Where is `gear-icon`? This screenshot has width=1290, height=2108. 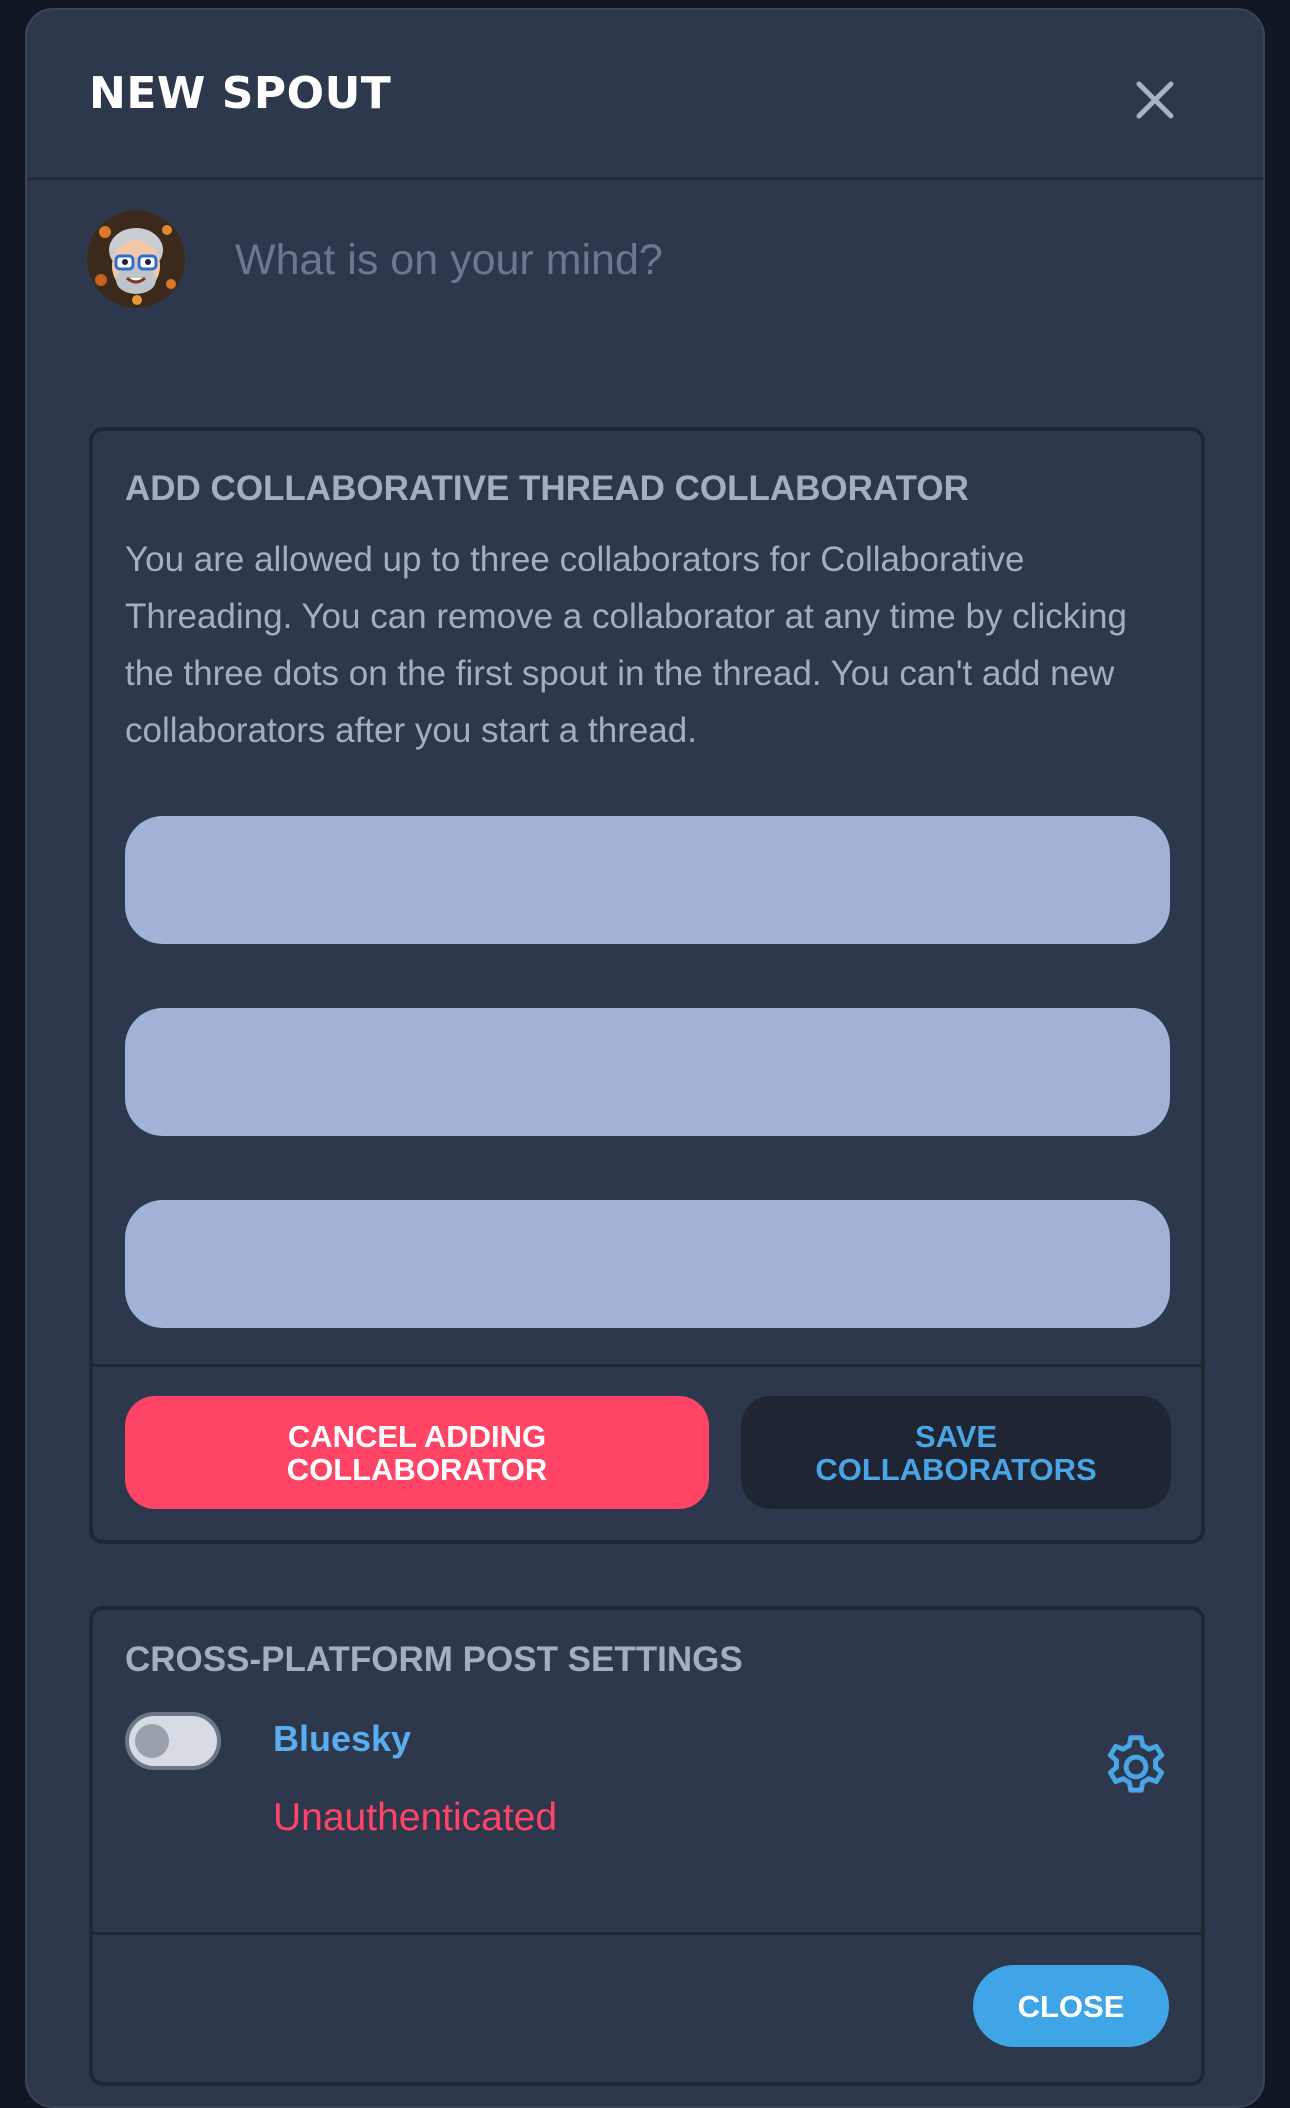
gear-icon is located at coordinates (1136, 1767).